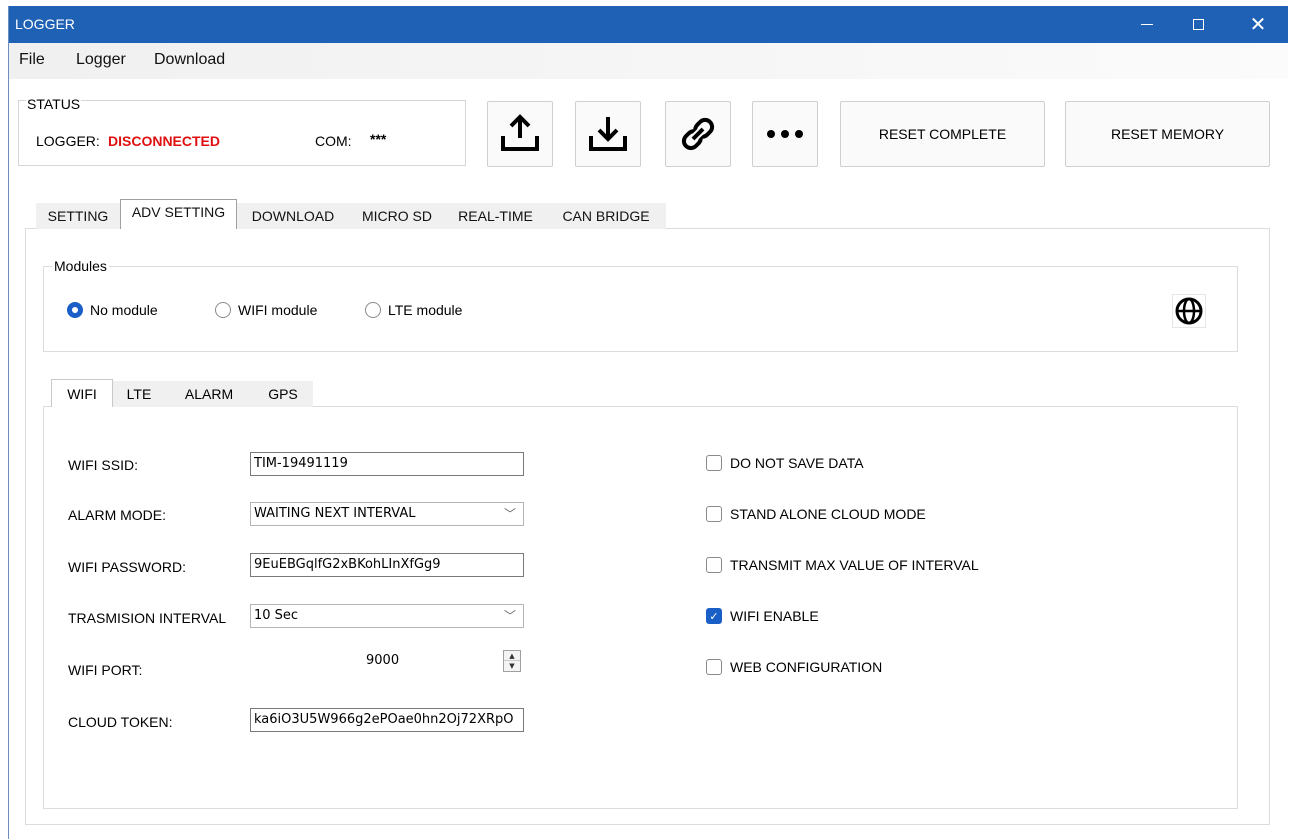 The width and height of the screenshot is (1291, 839). I want to click on maximize-icon, so click(1198, 24).